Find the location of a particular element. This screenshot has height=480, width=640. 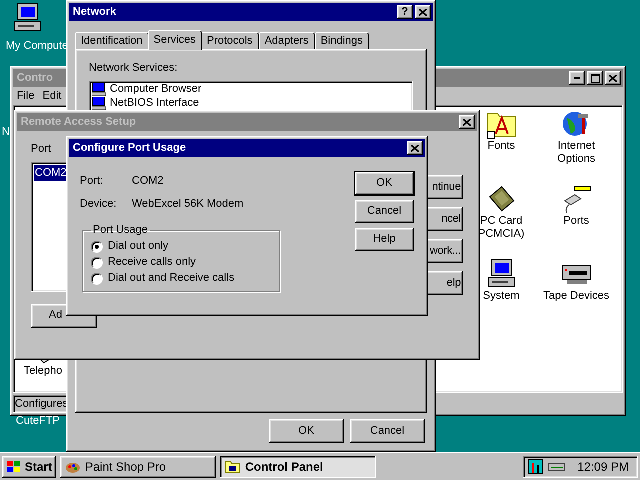

dialog-button: Help is located at coordinates (384, 239).